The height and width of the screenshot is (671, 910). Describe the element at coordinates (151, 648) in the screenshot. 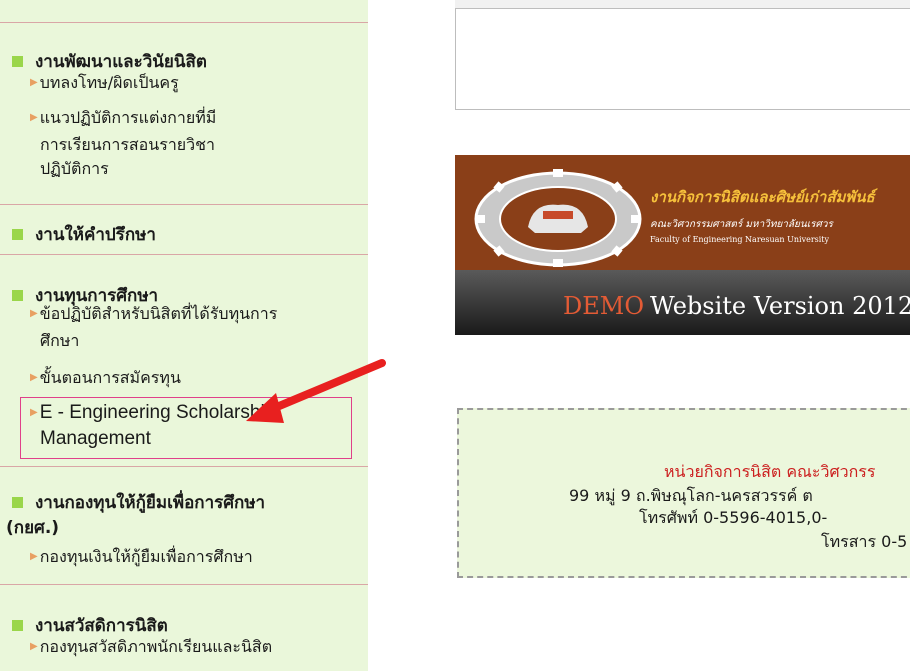

I see `sidebar-link-welfare-fund: ▶ กองทุนสวัสดิภาพนักเรียนและนิสิต` at that location.